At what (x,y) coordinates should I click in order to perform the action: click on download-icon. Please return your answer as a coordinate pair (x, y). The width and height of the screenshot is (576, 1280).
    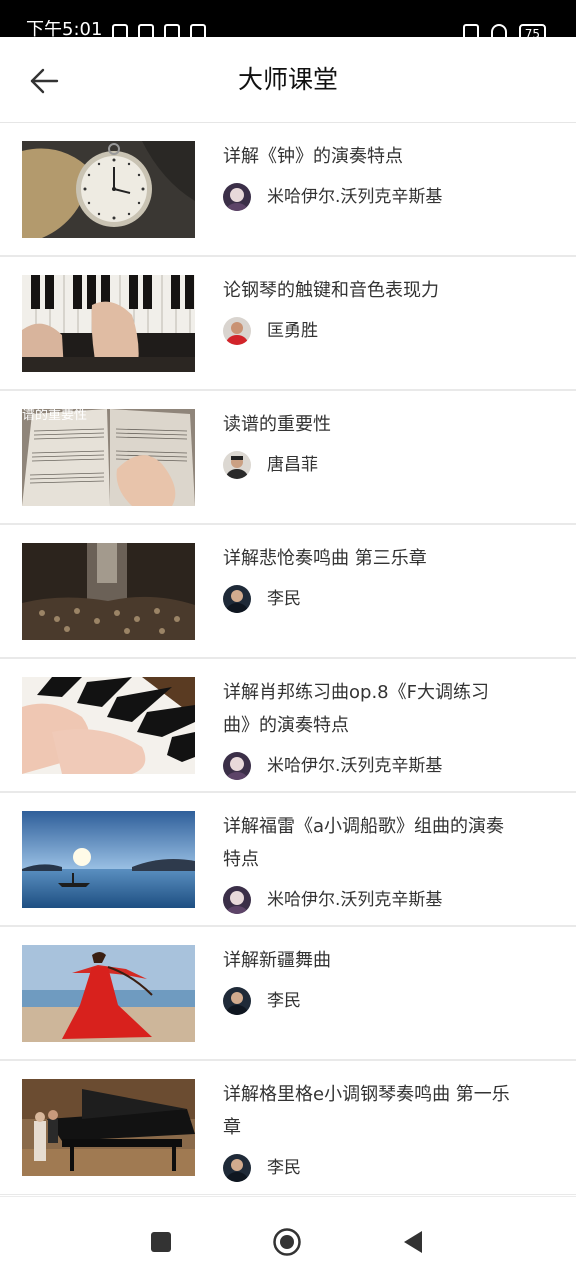
    Looking at the image, I should click on (198, 30).